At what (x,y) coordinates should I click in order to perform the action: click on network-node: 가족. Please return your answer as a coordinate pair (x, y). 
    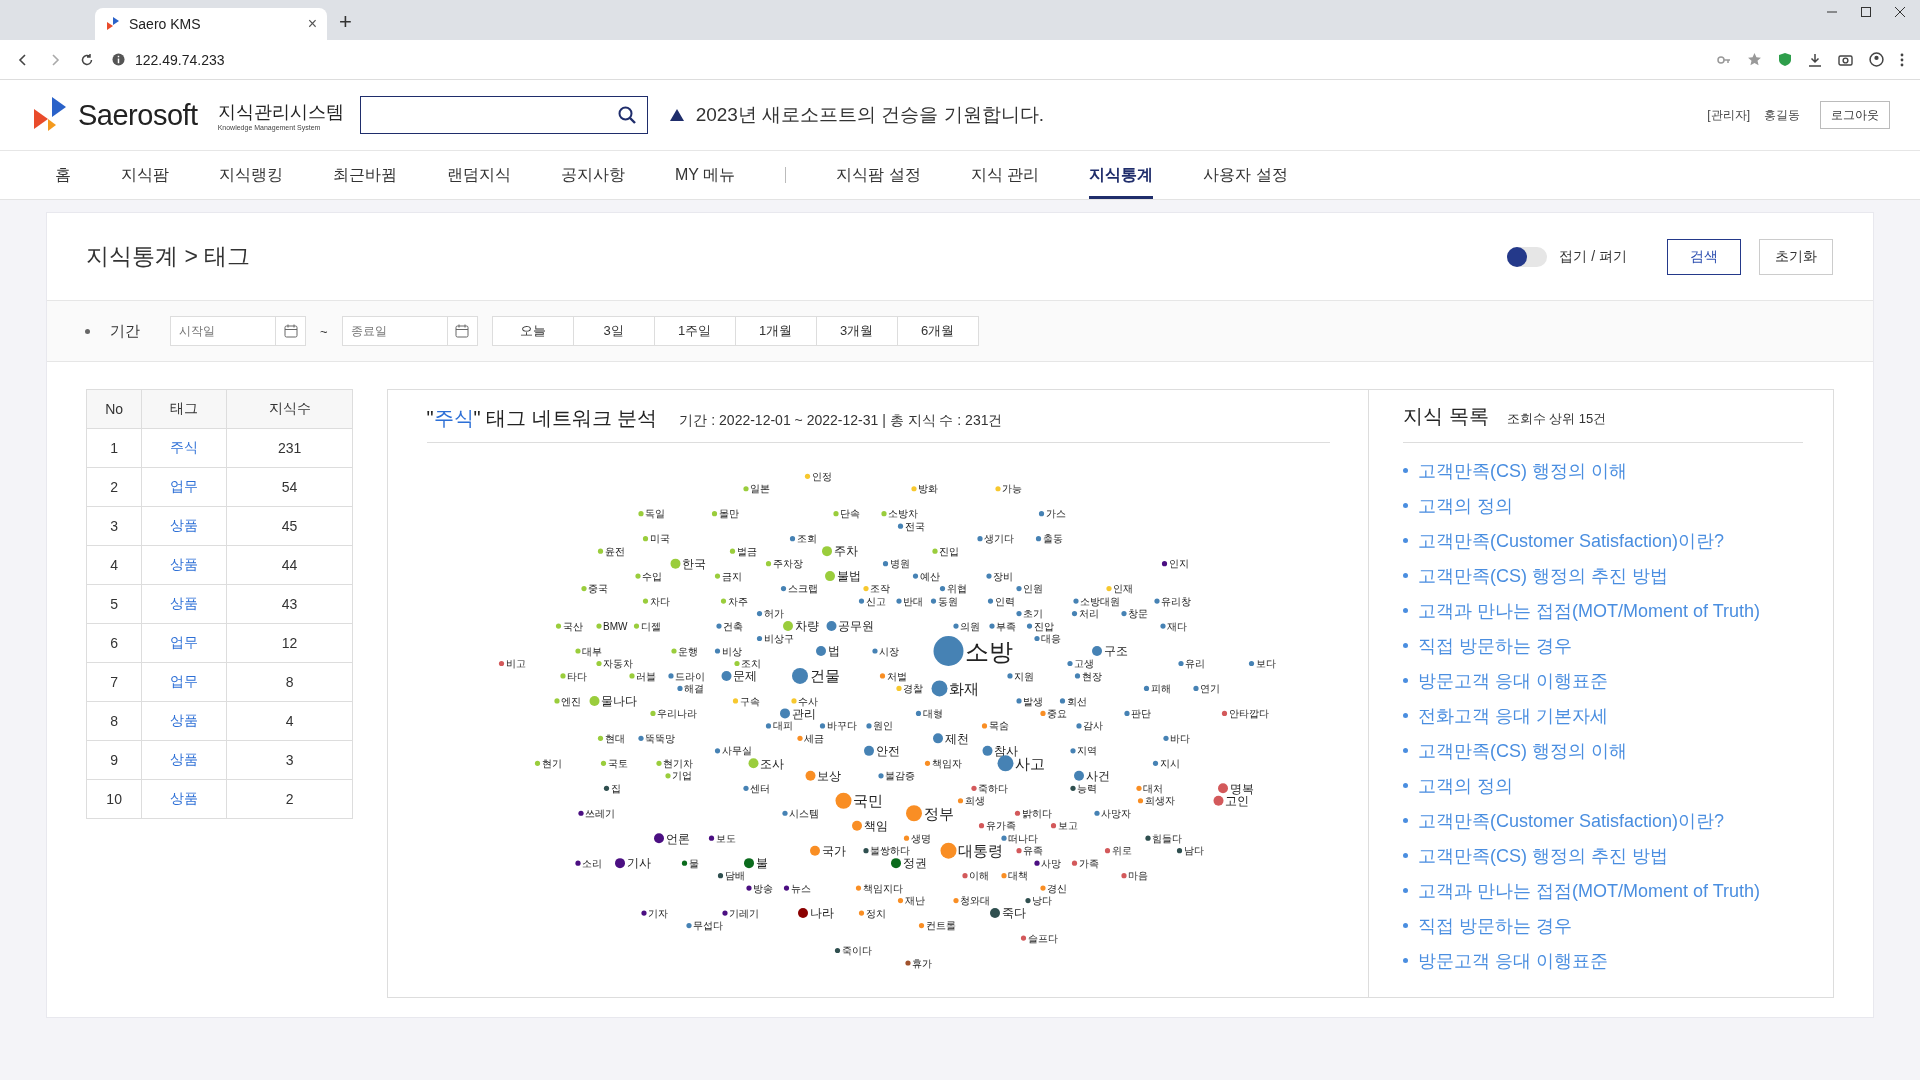
    Looking at the image, I should click on (1085, 863).